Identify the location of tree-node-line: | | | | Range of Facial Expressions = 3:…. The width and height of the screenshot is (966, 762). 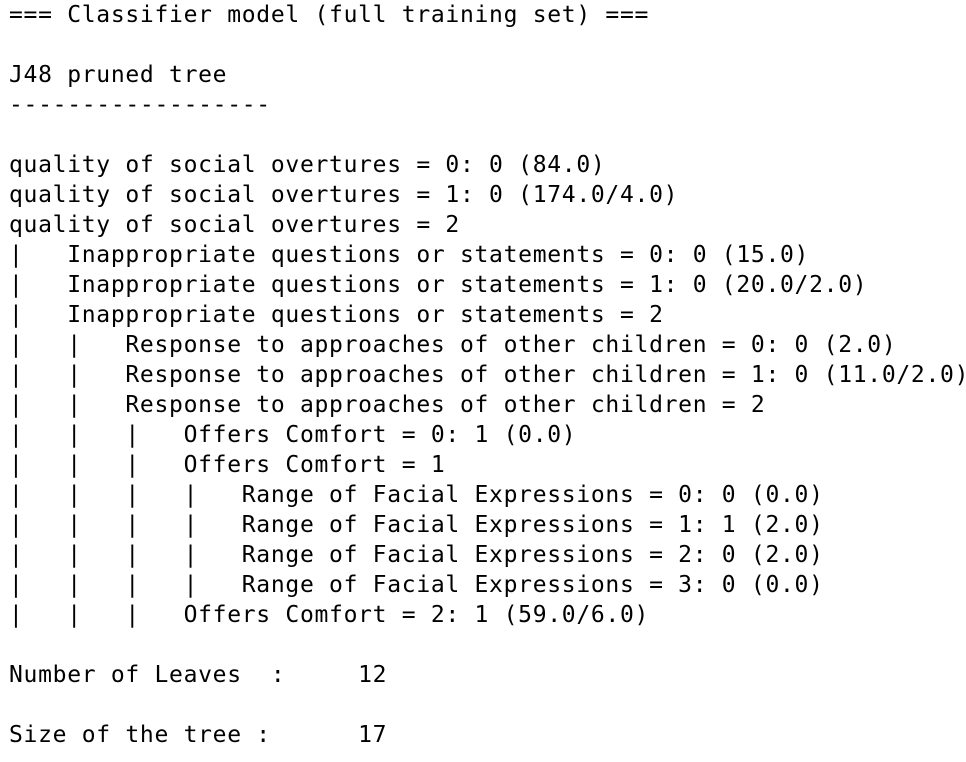
(416, 585).